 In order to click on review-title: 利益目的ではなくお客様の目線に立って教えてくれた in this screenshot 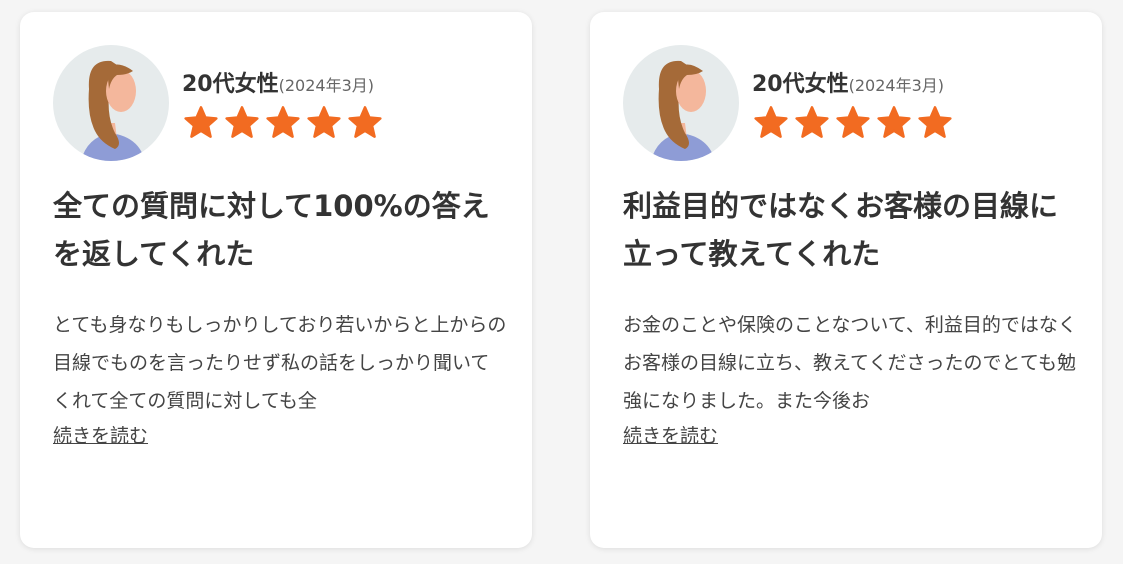, I will do `click(841, 230)`.